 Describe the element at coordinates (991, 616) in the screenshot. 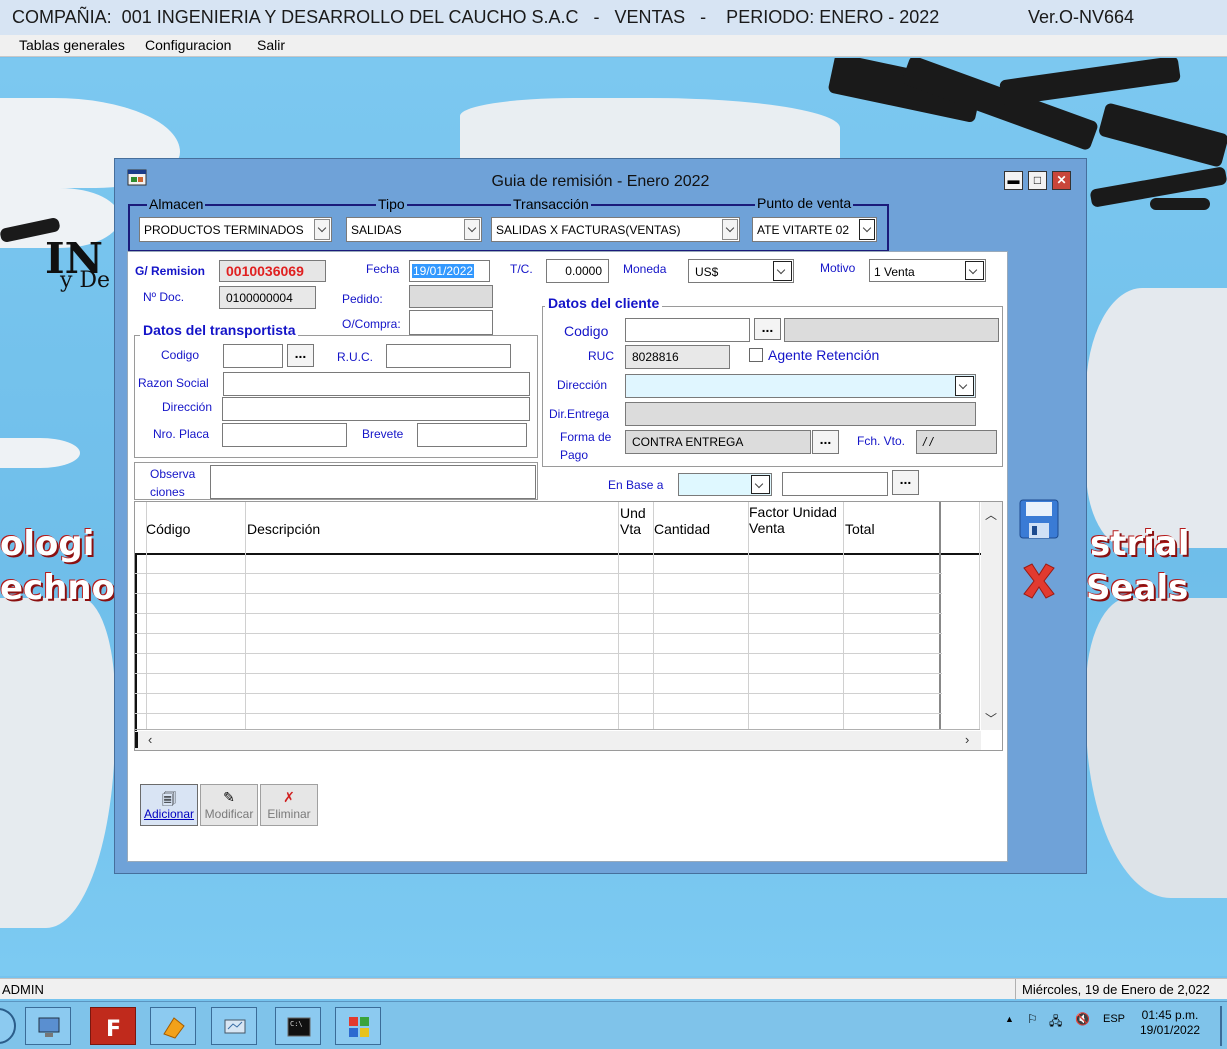

I see `vertical-scrollbar` at that location.